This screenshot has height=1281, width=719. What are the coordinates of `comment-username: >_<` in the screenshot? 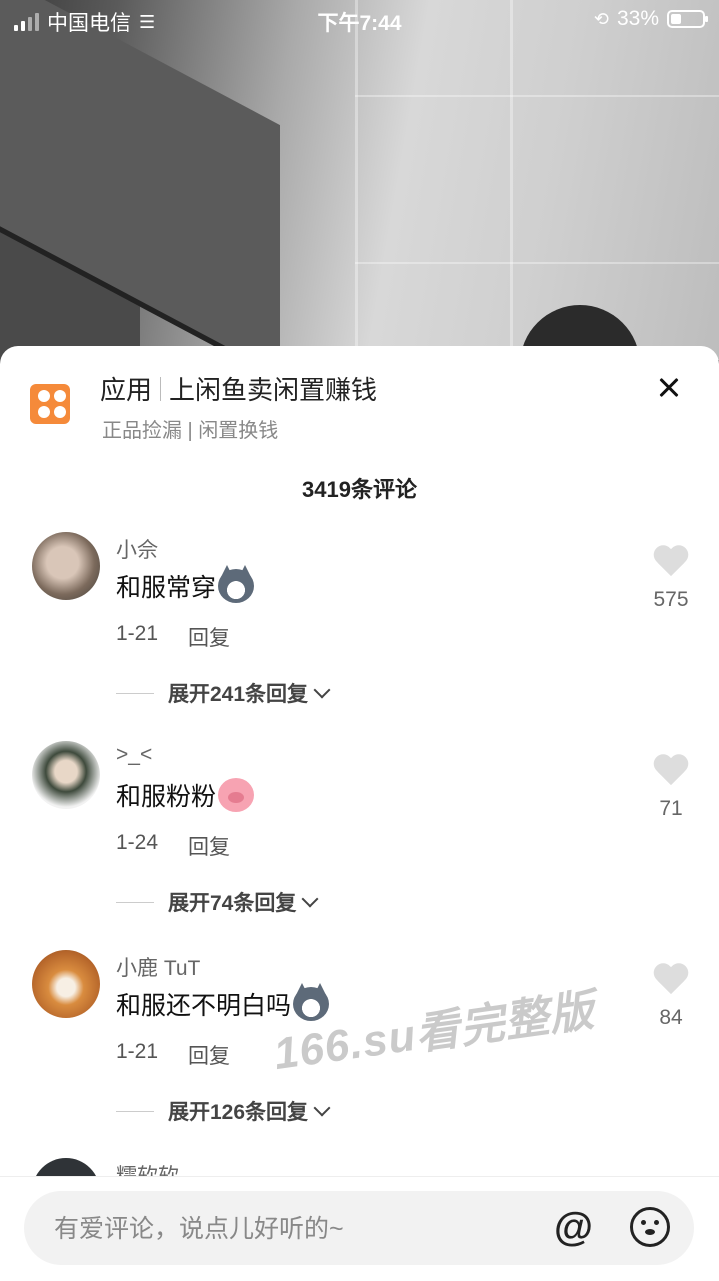 It's located at (134, 755).